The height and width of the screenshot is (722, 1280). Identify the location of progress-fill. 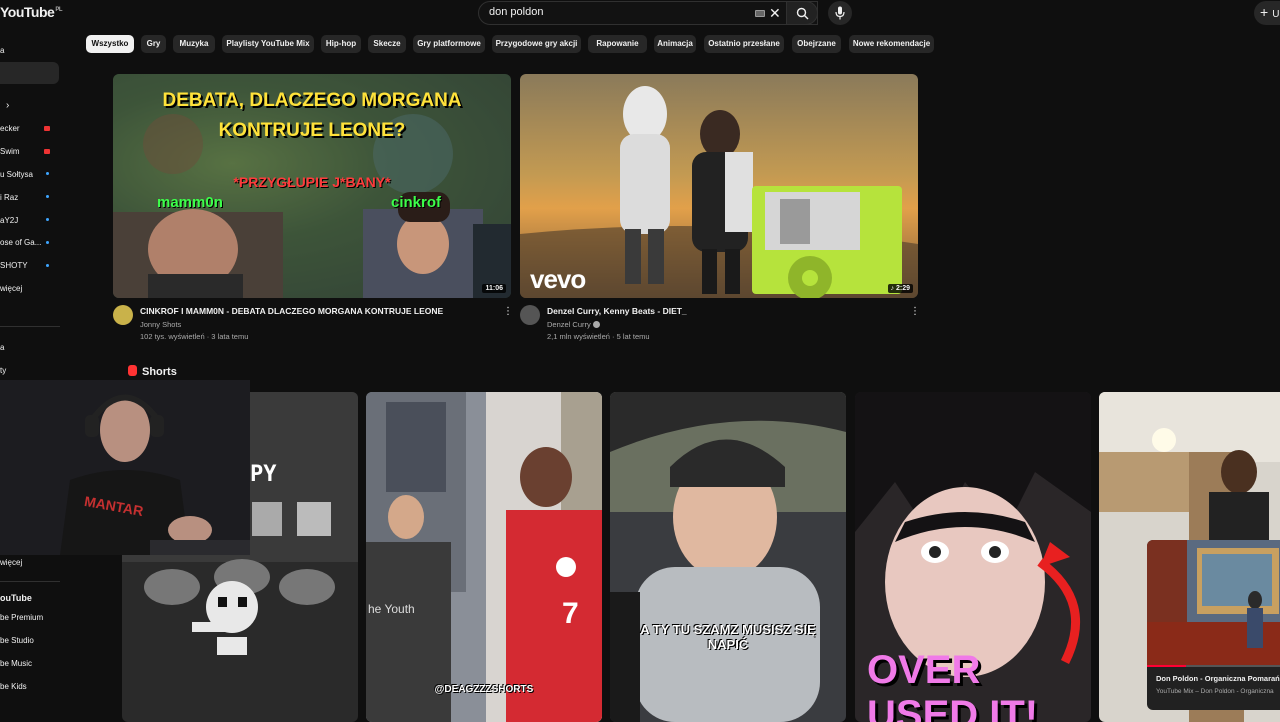
(1167, 666).